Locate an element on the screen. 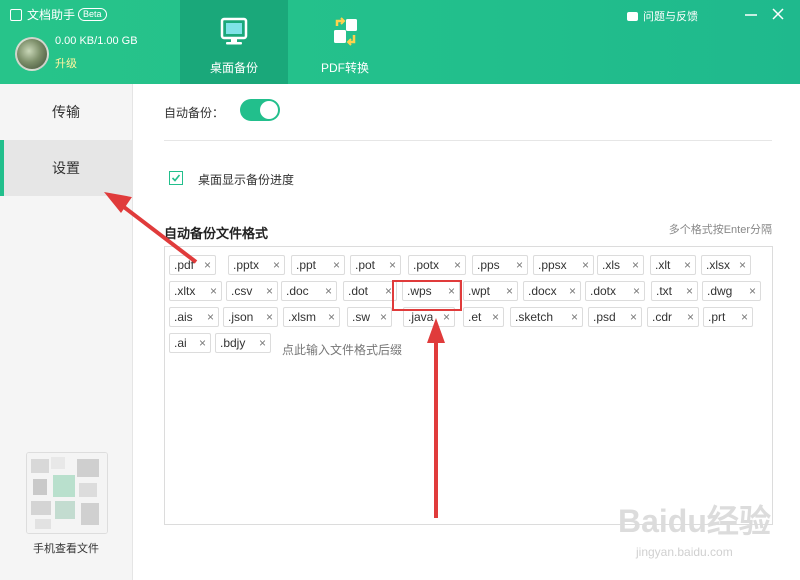 This screenshot has height=580, width=800. format-tag: .json × is located at coordinates (250, 317).